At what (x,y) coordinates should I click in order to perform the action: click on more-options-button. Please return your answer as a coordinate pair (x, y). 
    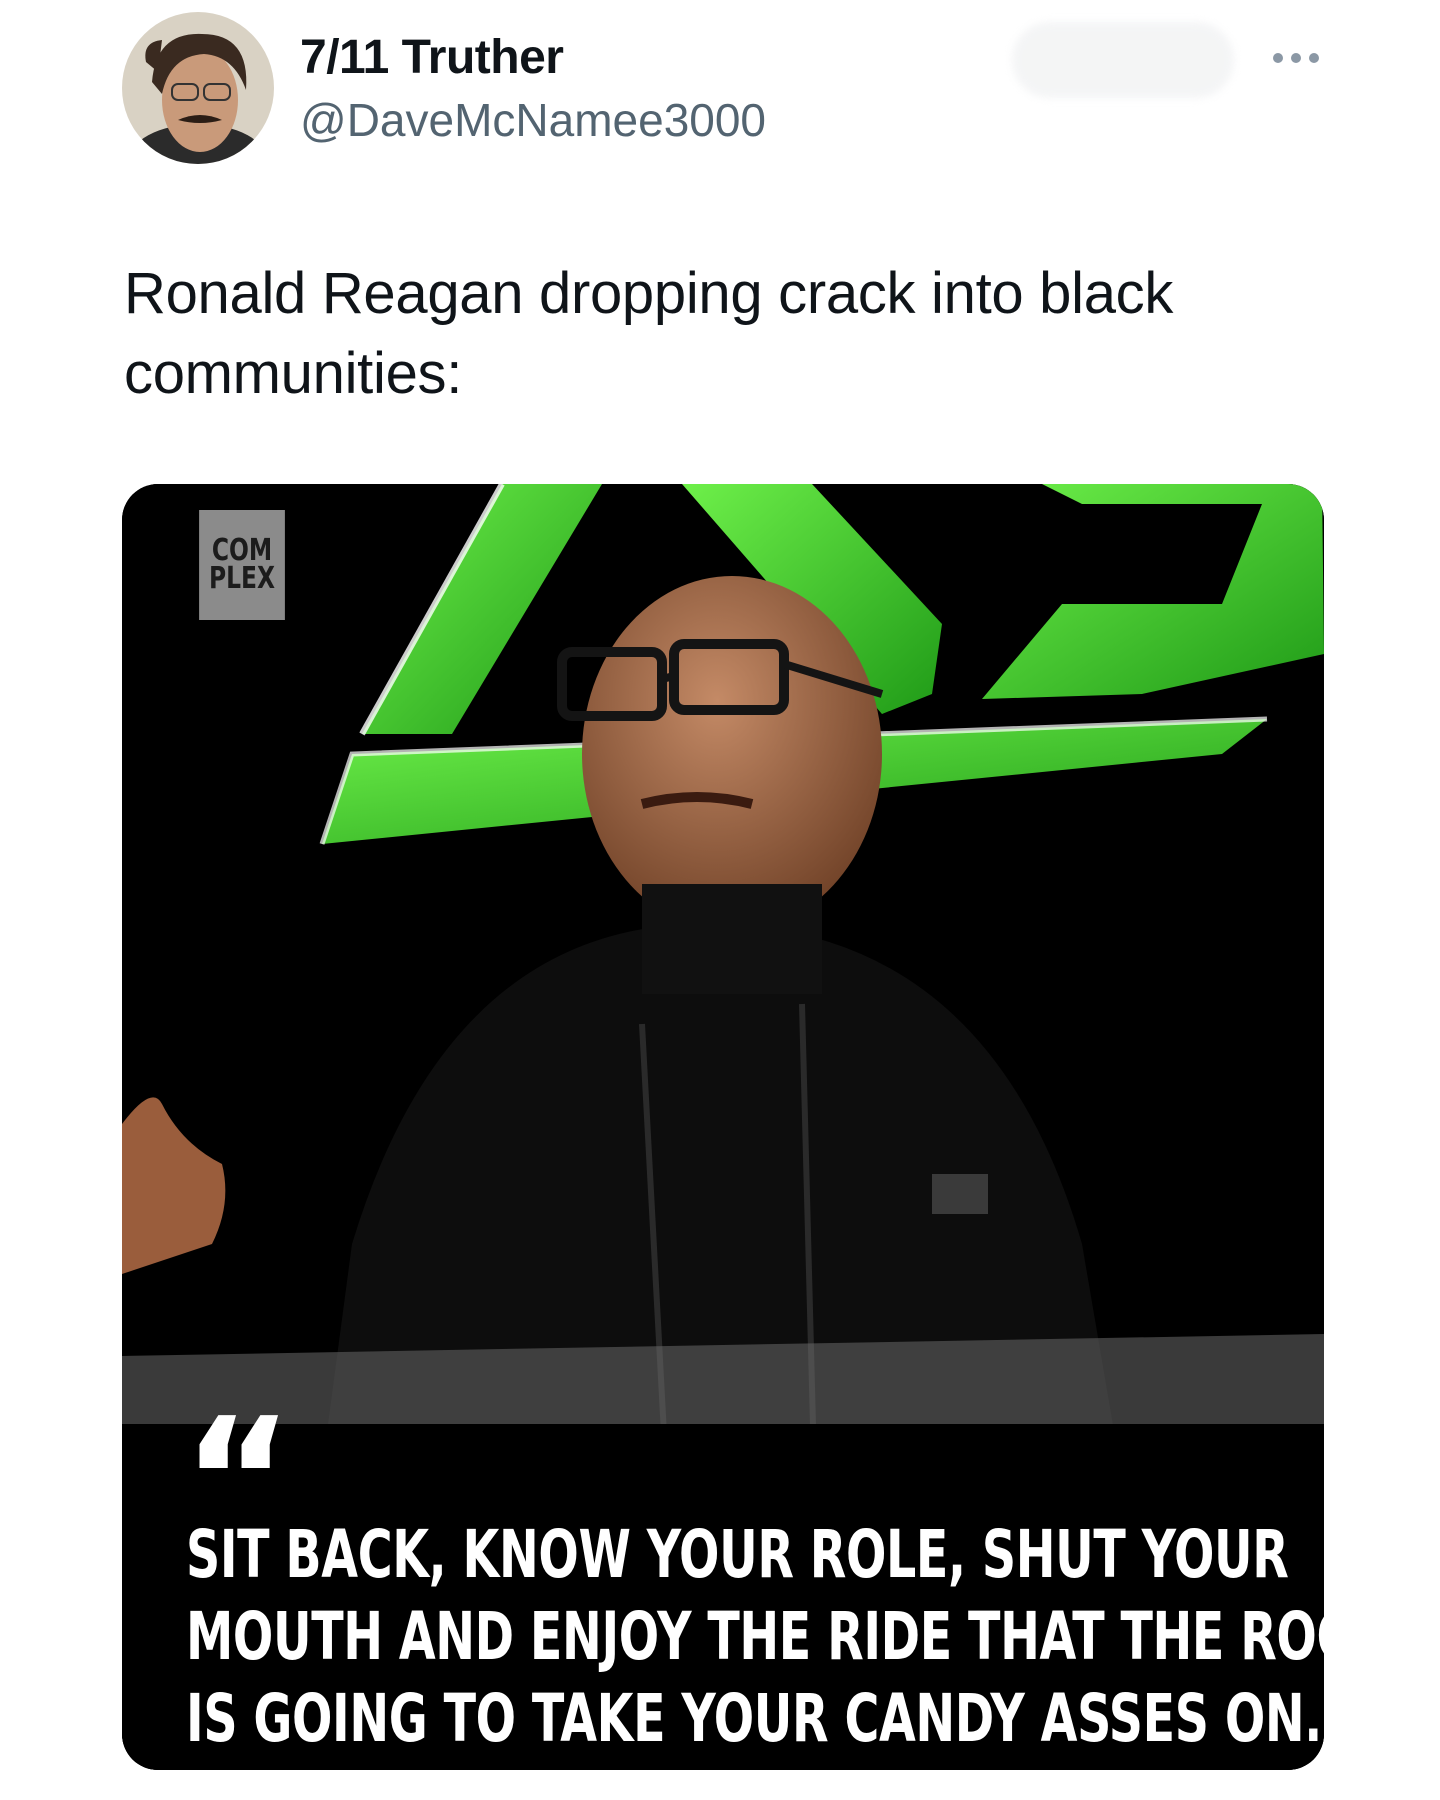
    Looking at the image, I should click on (1296, 58).